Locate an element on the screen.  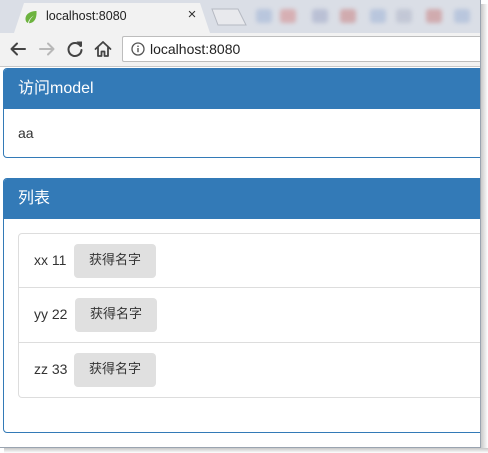
browser-toolbar: localhost:8080 is located at coordinates (240, 50).